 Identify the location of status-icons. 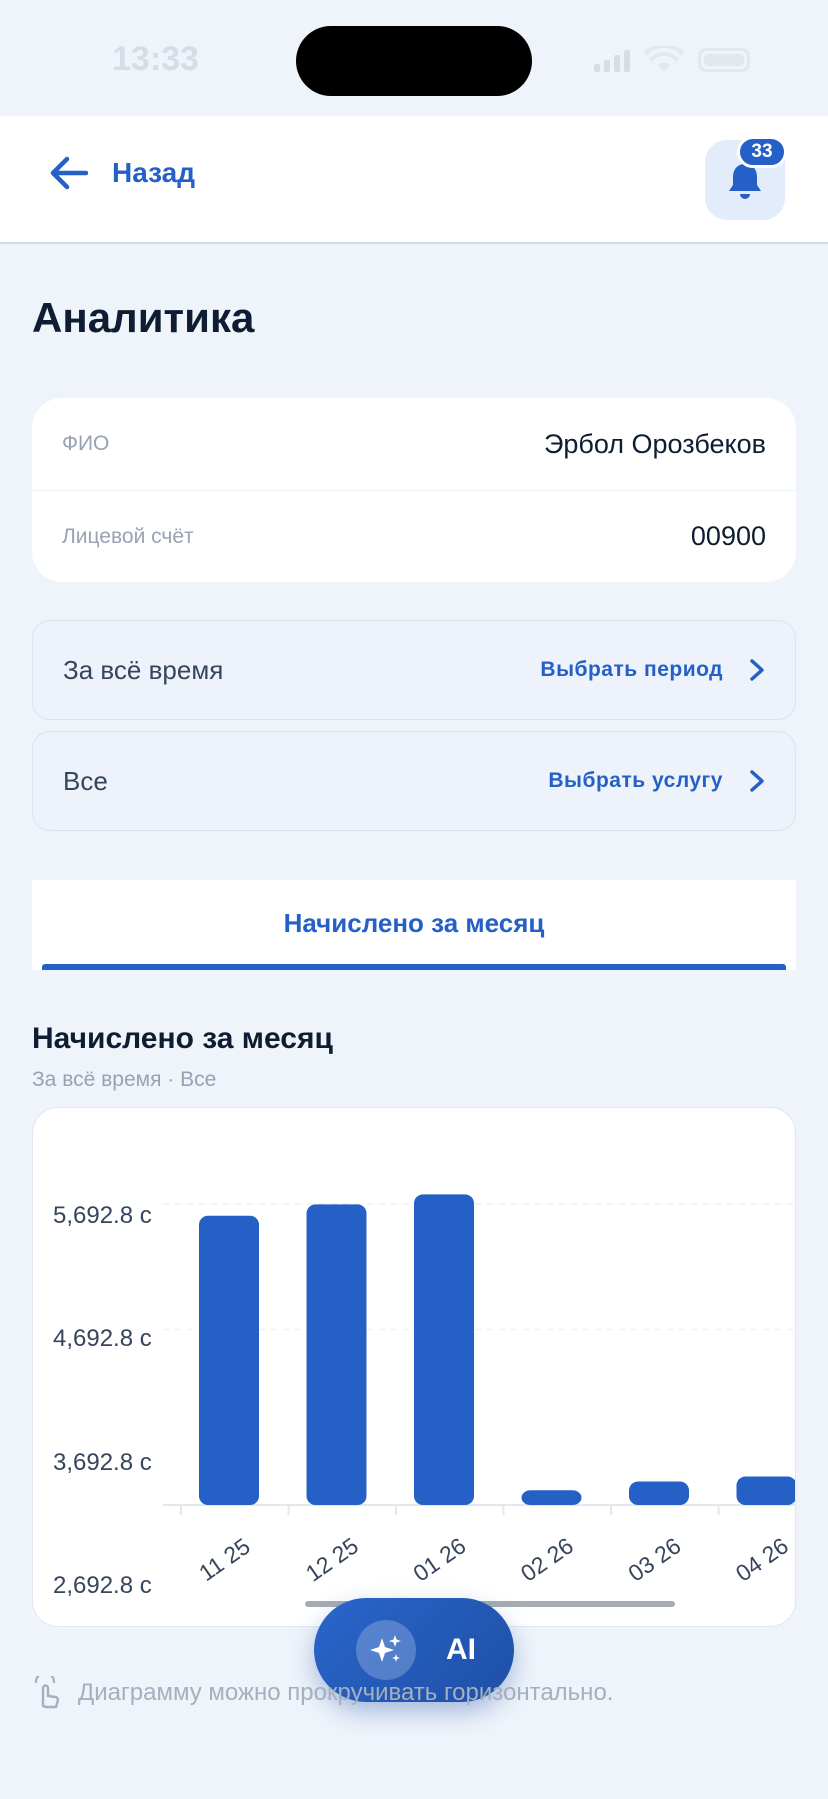
(672, 60).